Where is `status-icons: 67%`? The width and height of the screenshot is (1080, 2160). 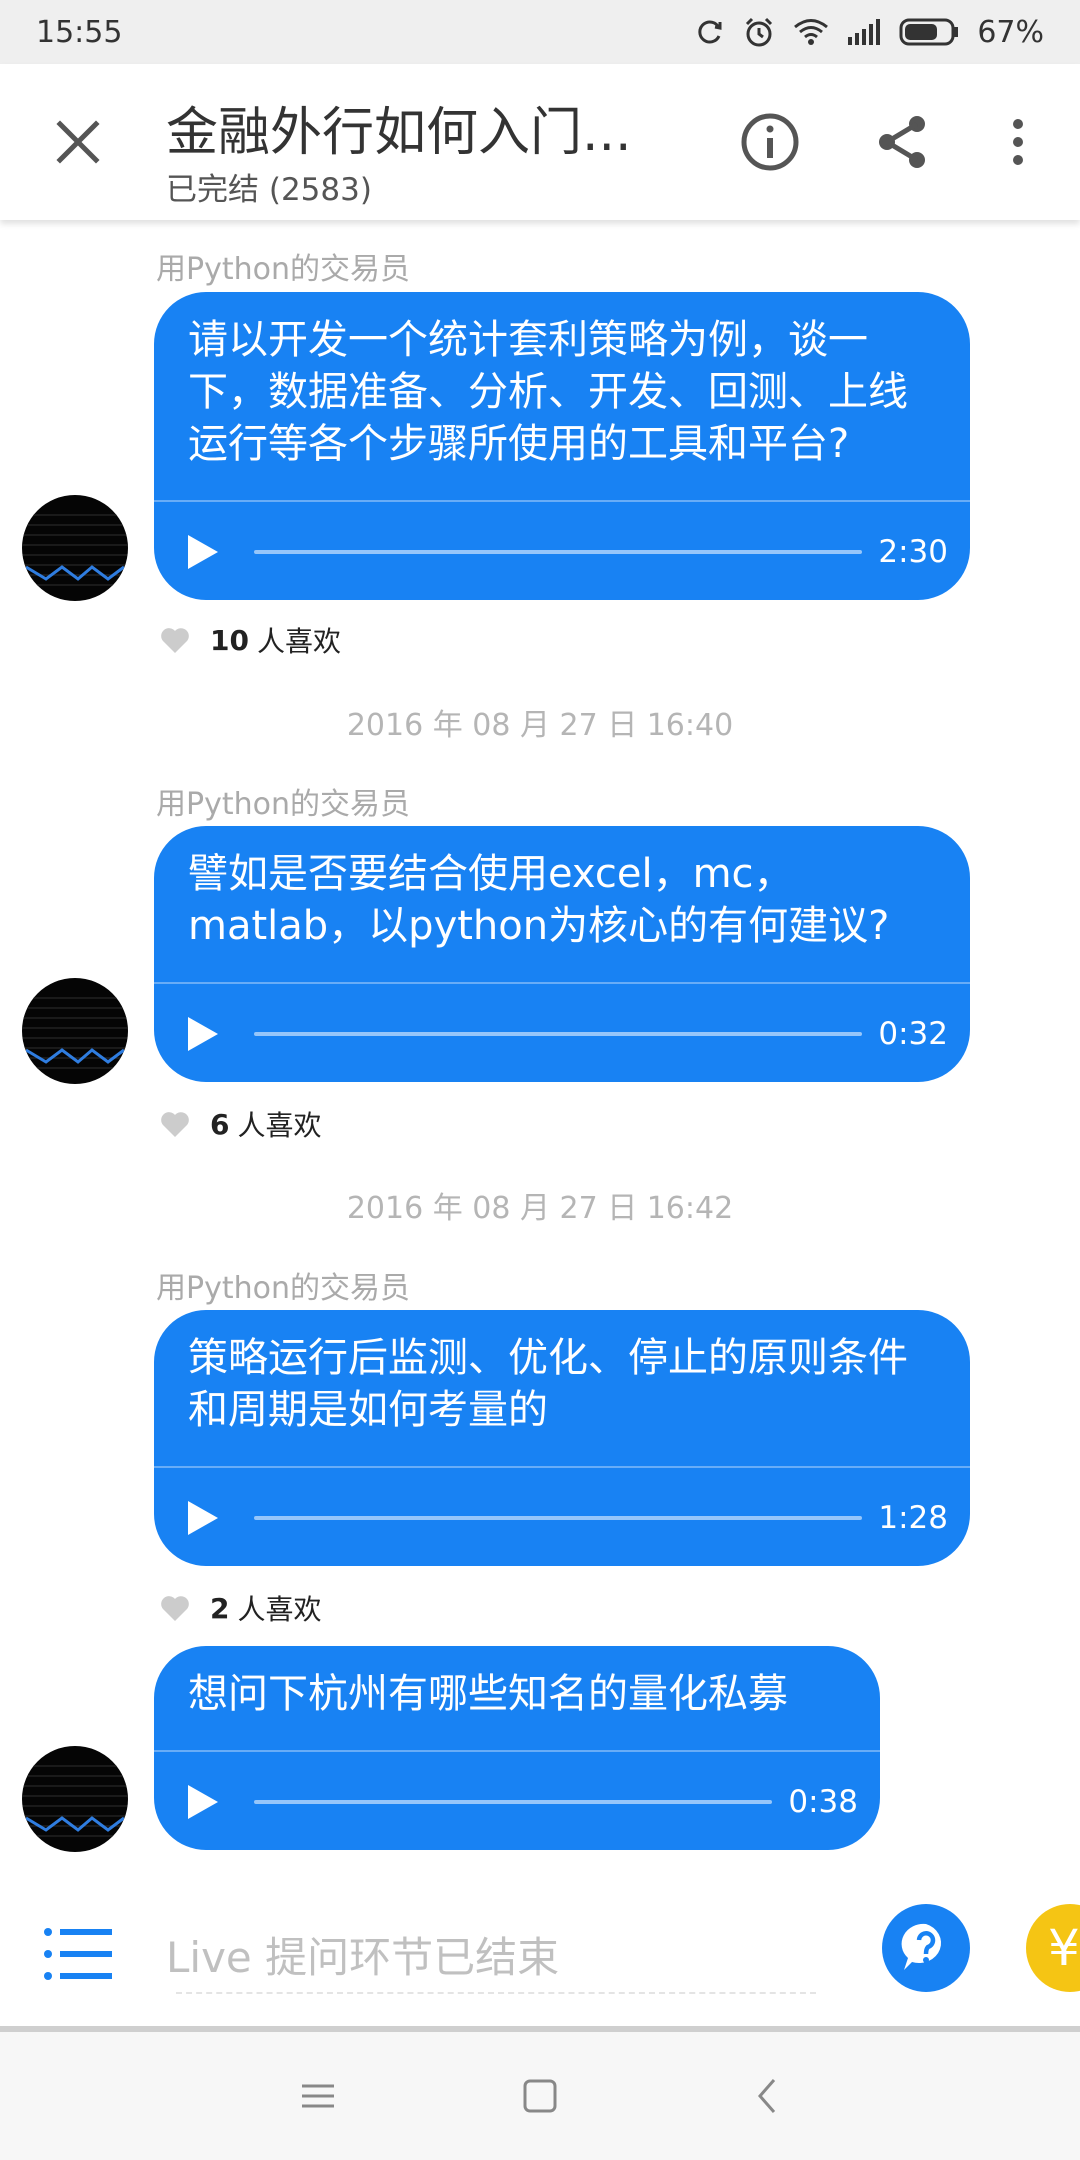
status-icons: 67% is located at coordinates (869, 32).